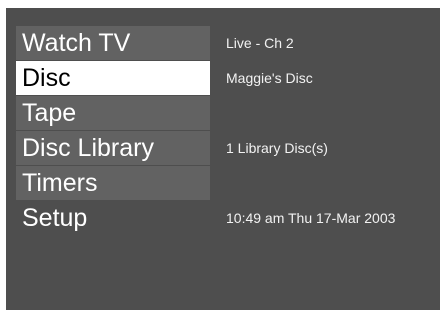 Image resolution: width=444 pixels, height=315 pixels. I want to click on tape-info, so click(331, 113).